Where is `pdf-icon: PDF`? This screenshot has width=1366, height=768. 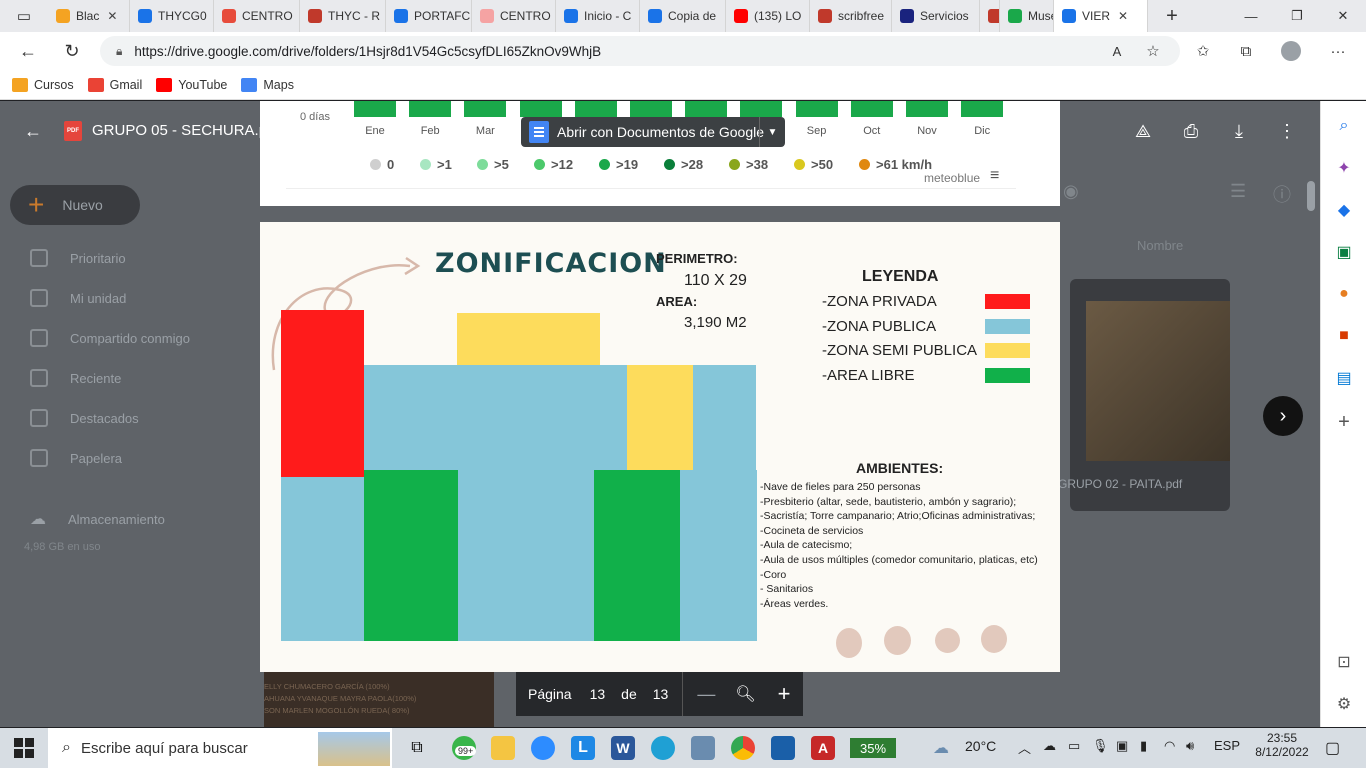 pdf-icon: PDF is located at coordinates (73, 131).